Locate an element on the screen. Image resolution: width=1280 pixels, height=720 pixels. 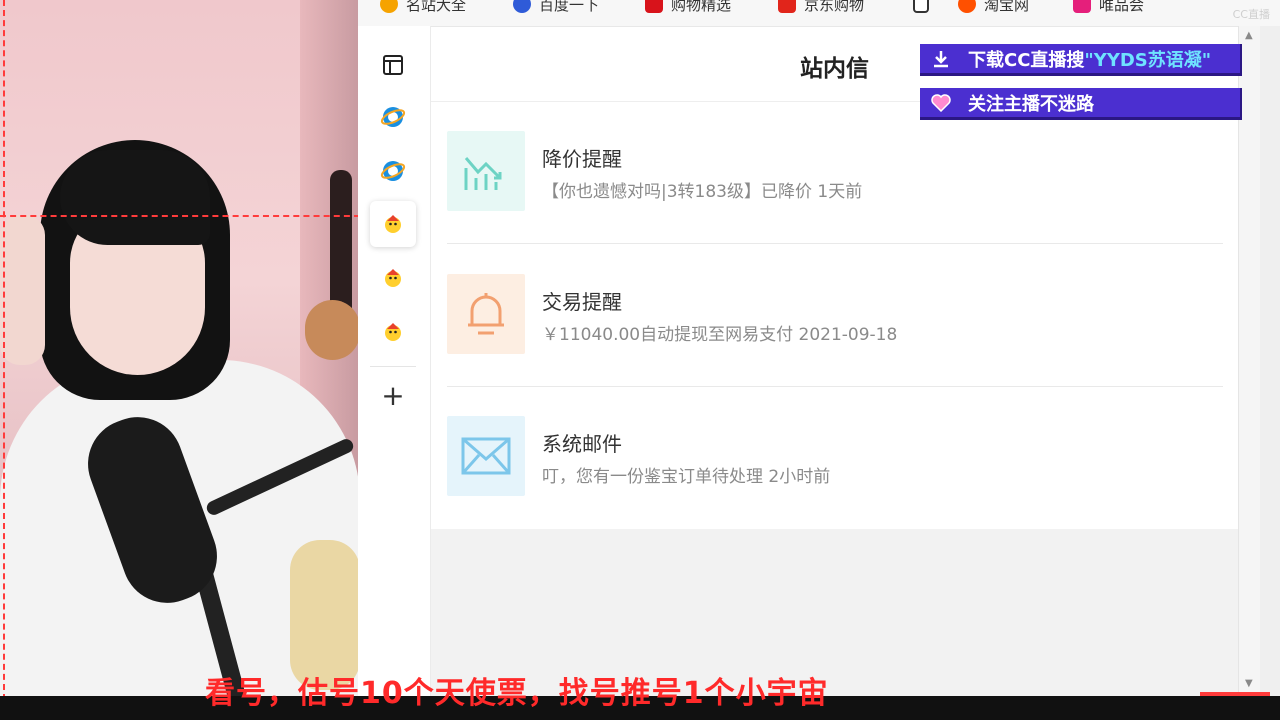
message-title: 降价提醒 is located at coordinates (582, 159).